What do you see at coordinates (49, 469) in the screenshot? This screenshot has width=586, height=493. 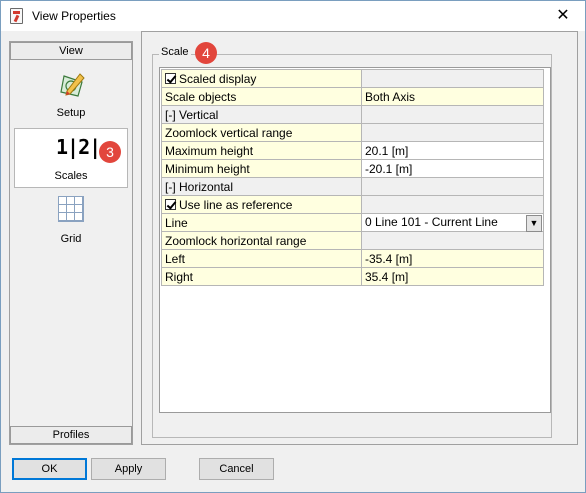 I see `ok-button: OK` at bounding box center [49, 469].